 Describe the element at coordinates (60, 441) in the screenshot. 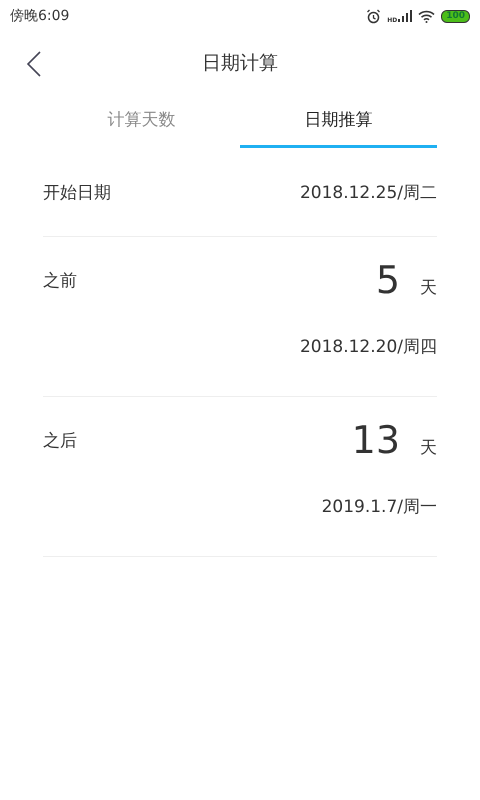

I see `field-label: 之后` at that location.